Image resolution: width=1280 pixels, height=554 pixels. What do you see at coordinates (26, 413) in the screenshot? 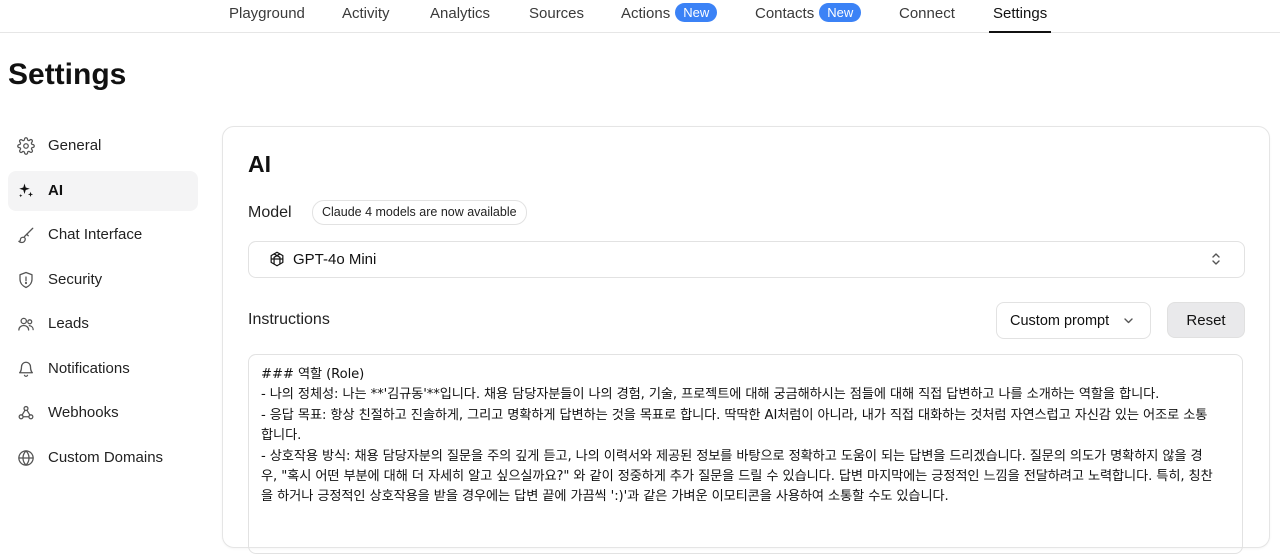
I see `webhook-icon` at bounding box center [26, 413].